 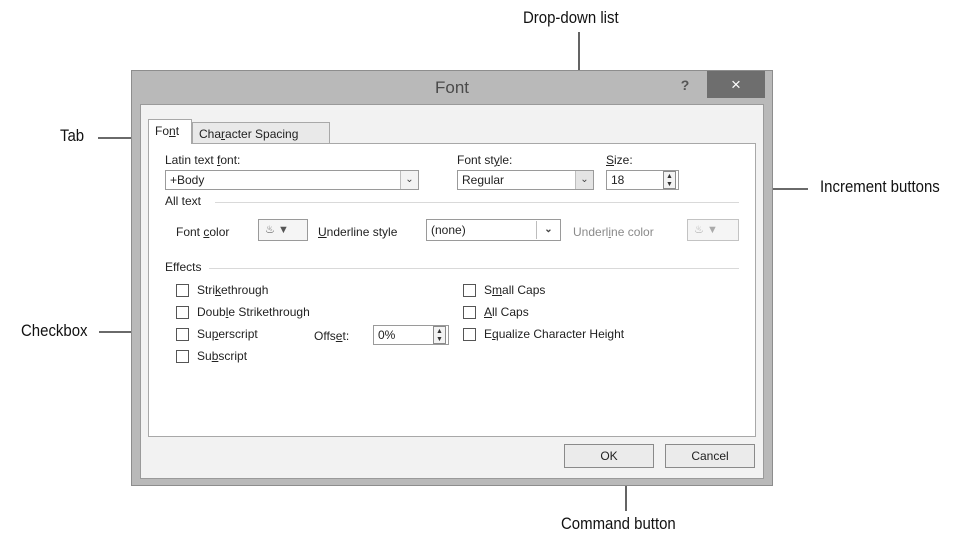 What do you see at coordinates (332, 336) in the screenshot?
I see `offset-label: Offset:` at bounding box center [332, 336].